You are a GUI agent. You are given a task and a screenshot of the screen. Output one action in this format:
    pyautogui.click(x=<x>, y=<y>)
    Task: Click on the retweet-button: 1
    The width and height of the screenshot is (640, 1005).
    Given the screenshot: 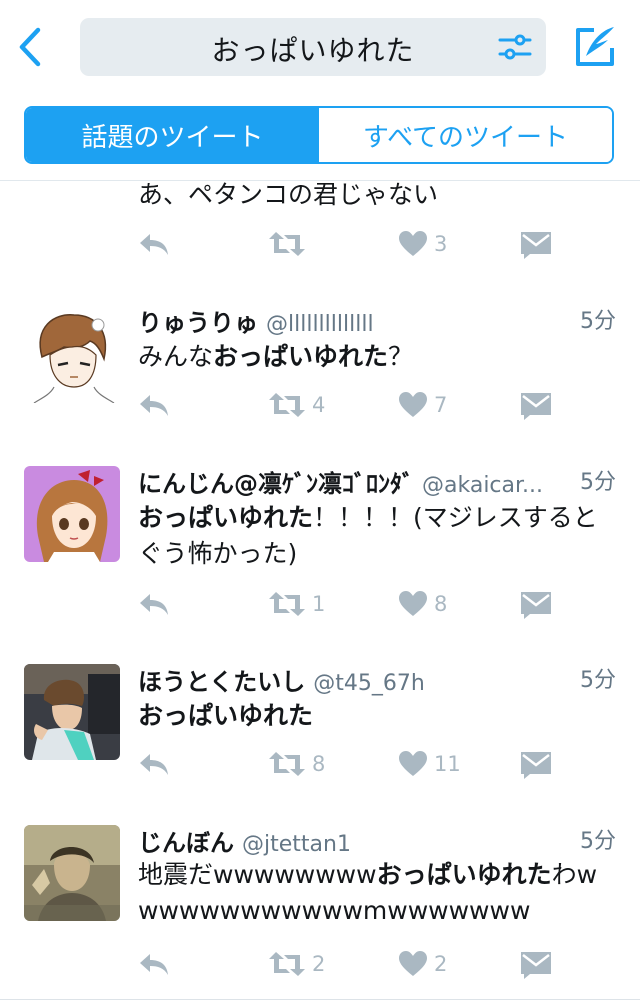 What is the action you would take?
    pyautogui.click(x=296, y=604)
    